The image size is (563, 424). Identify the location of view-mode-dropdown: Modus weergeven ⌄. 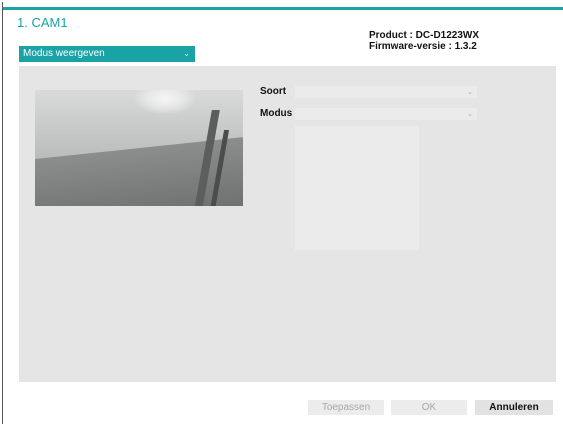
(107, 54).